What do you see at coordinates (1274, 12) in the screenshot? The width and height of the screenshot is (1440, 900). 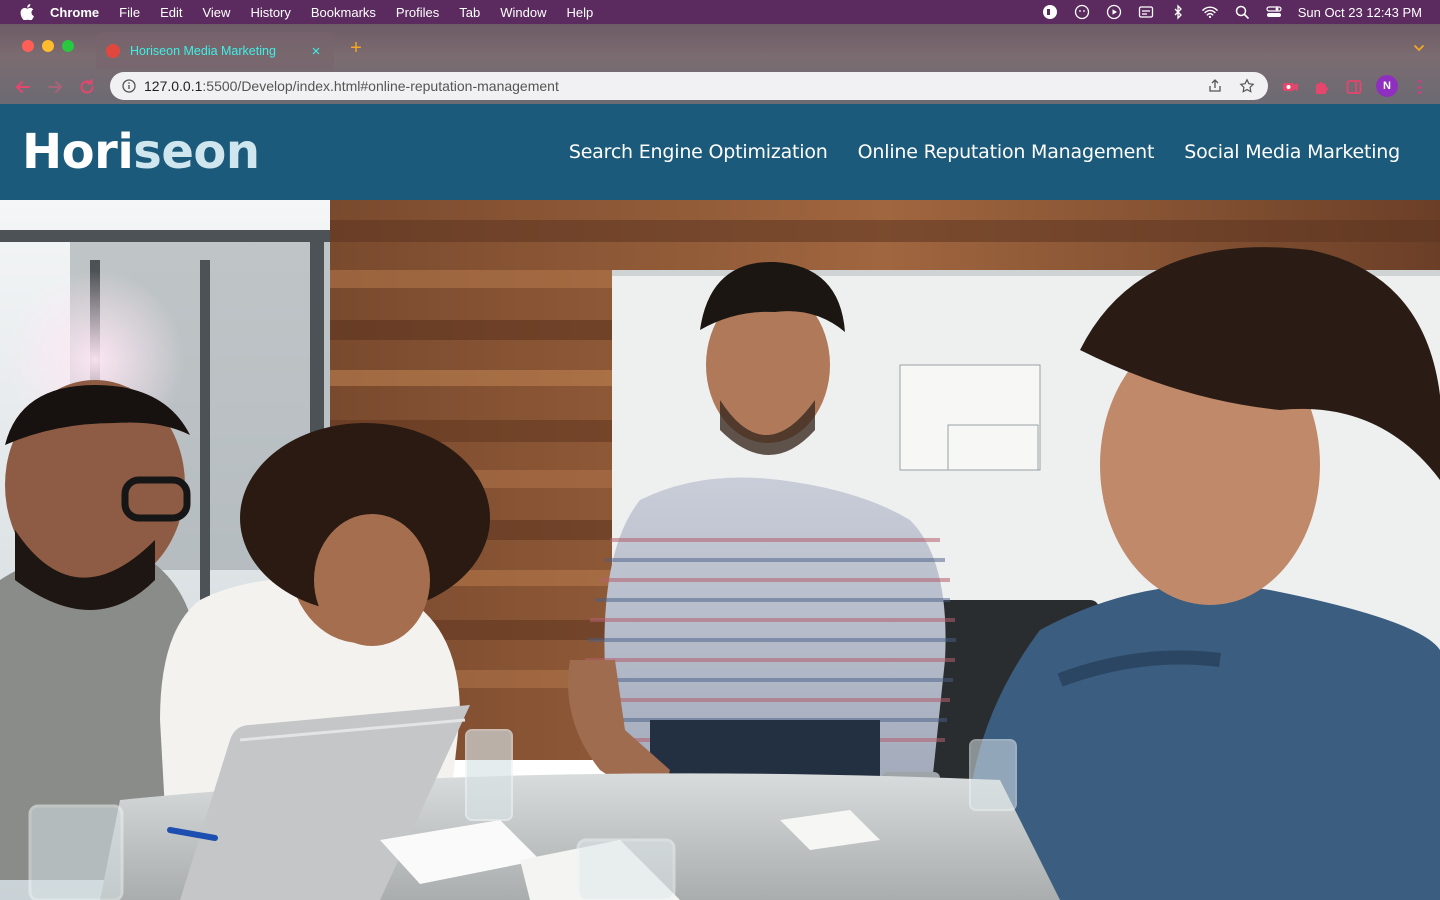 I see `control-center-icon` at bounding box center [1274, 12].